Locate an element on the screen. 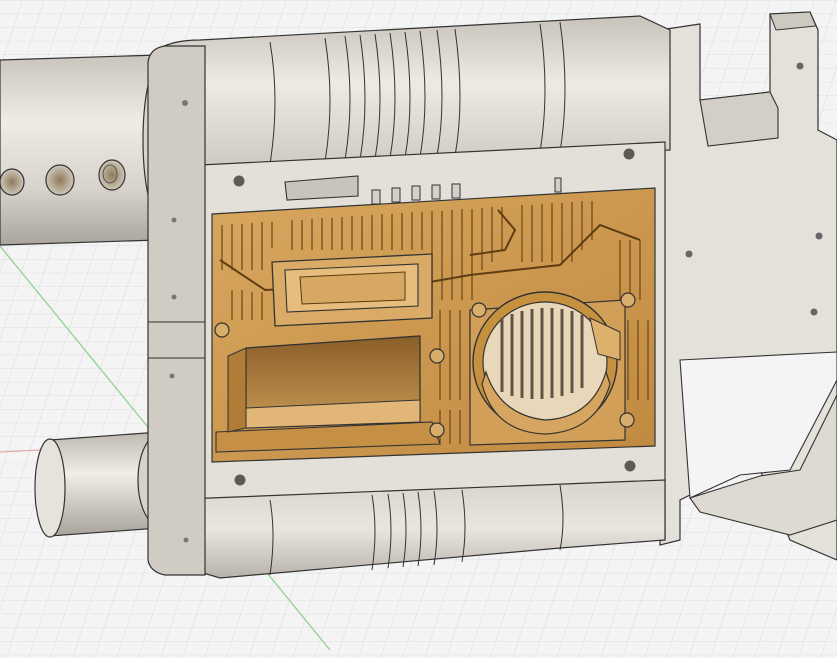 The width and height of the screenshot is (837, 658). battery-cavity is located at coordinates (328, 394).